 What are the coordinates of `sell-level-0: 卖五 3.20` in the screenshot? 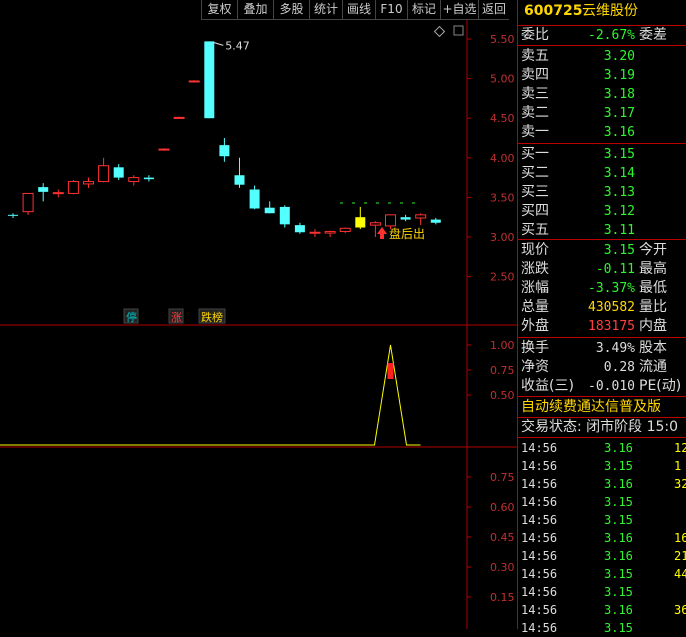 It's located at (602, 56).